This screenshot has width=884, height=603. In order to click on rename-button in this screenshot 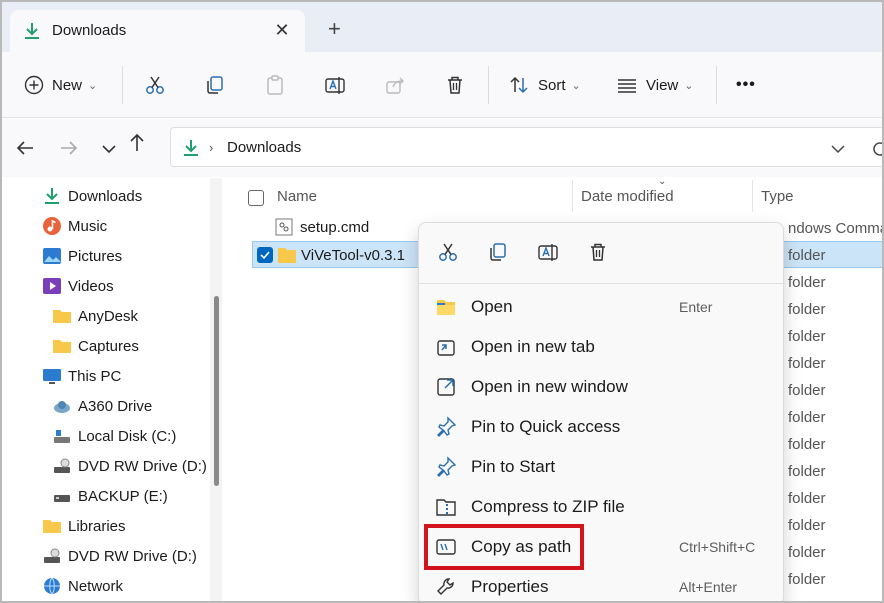, I will do `click(335, 85)`.